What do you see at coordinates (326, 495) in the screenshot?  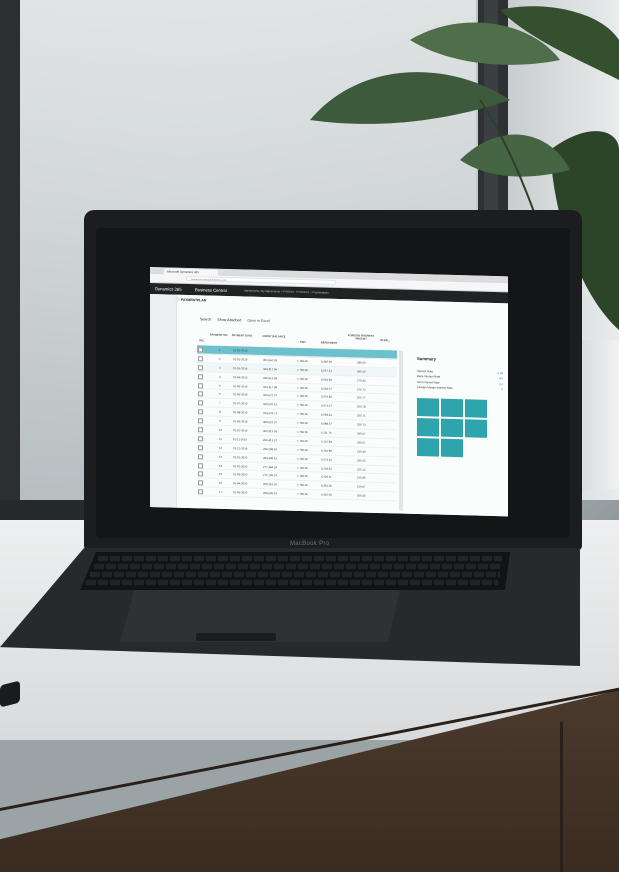 I see `repayment-cell: 6,415.05` at bounding box center [326, 495].